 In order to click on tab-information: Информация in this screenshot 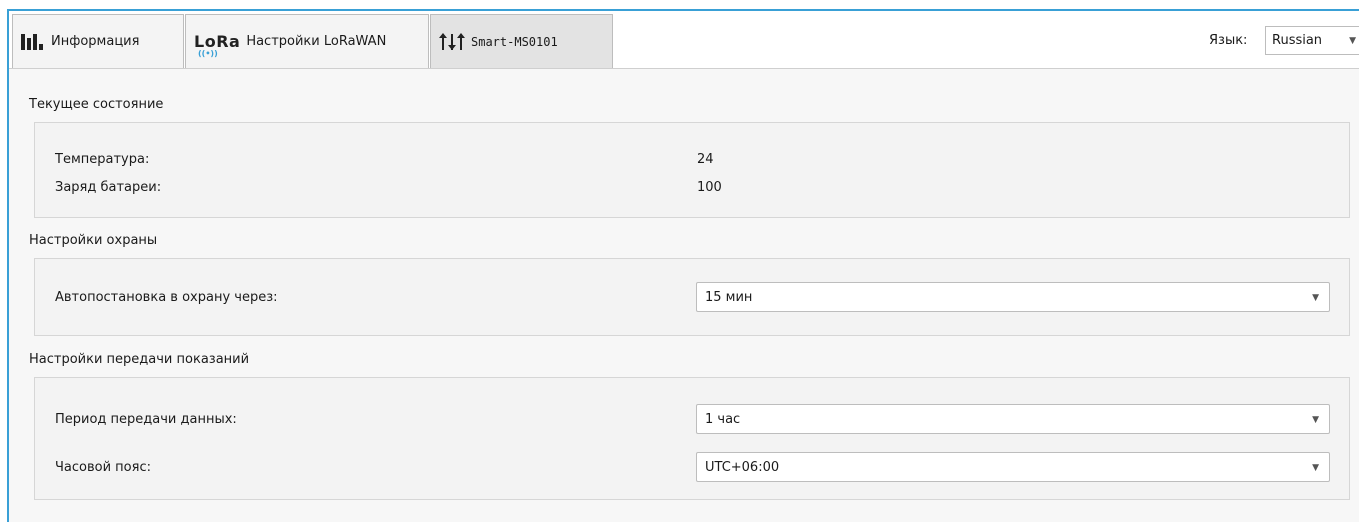, I will do `click(98, 41)`.